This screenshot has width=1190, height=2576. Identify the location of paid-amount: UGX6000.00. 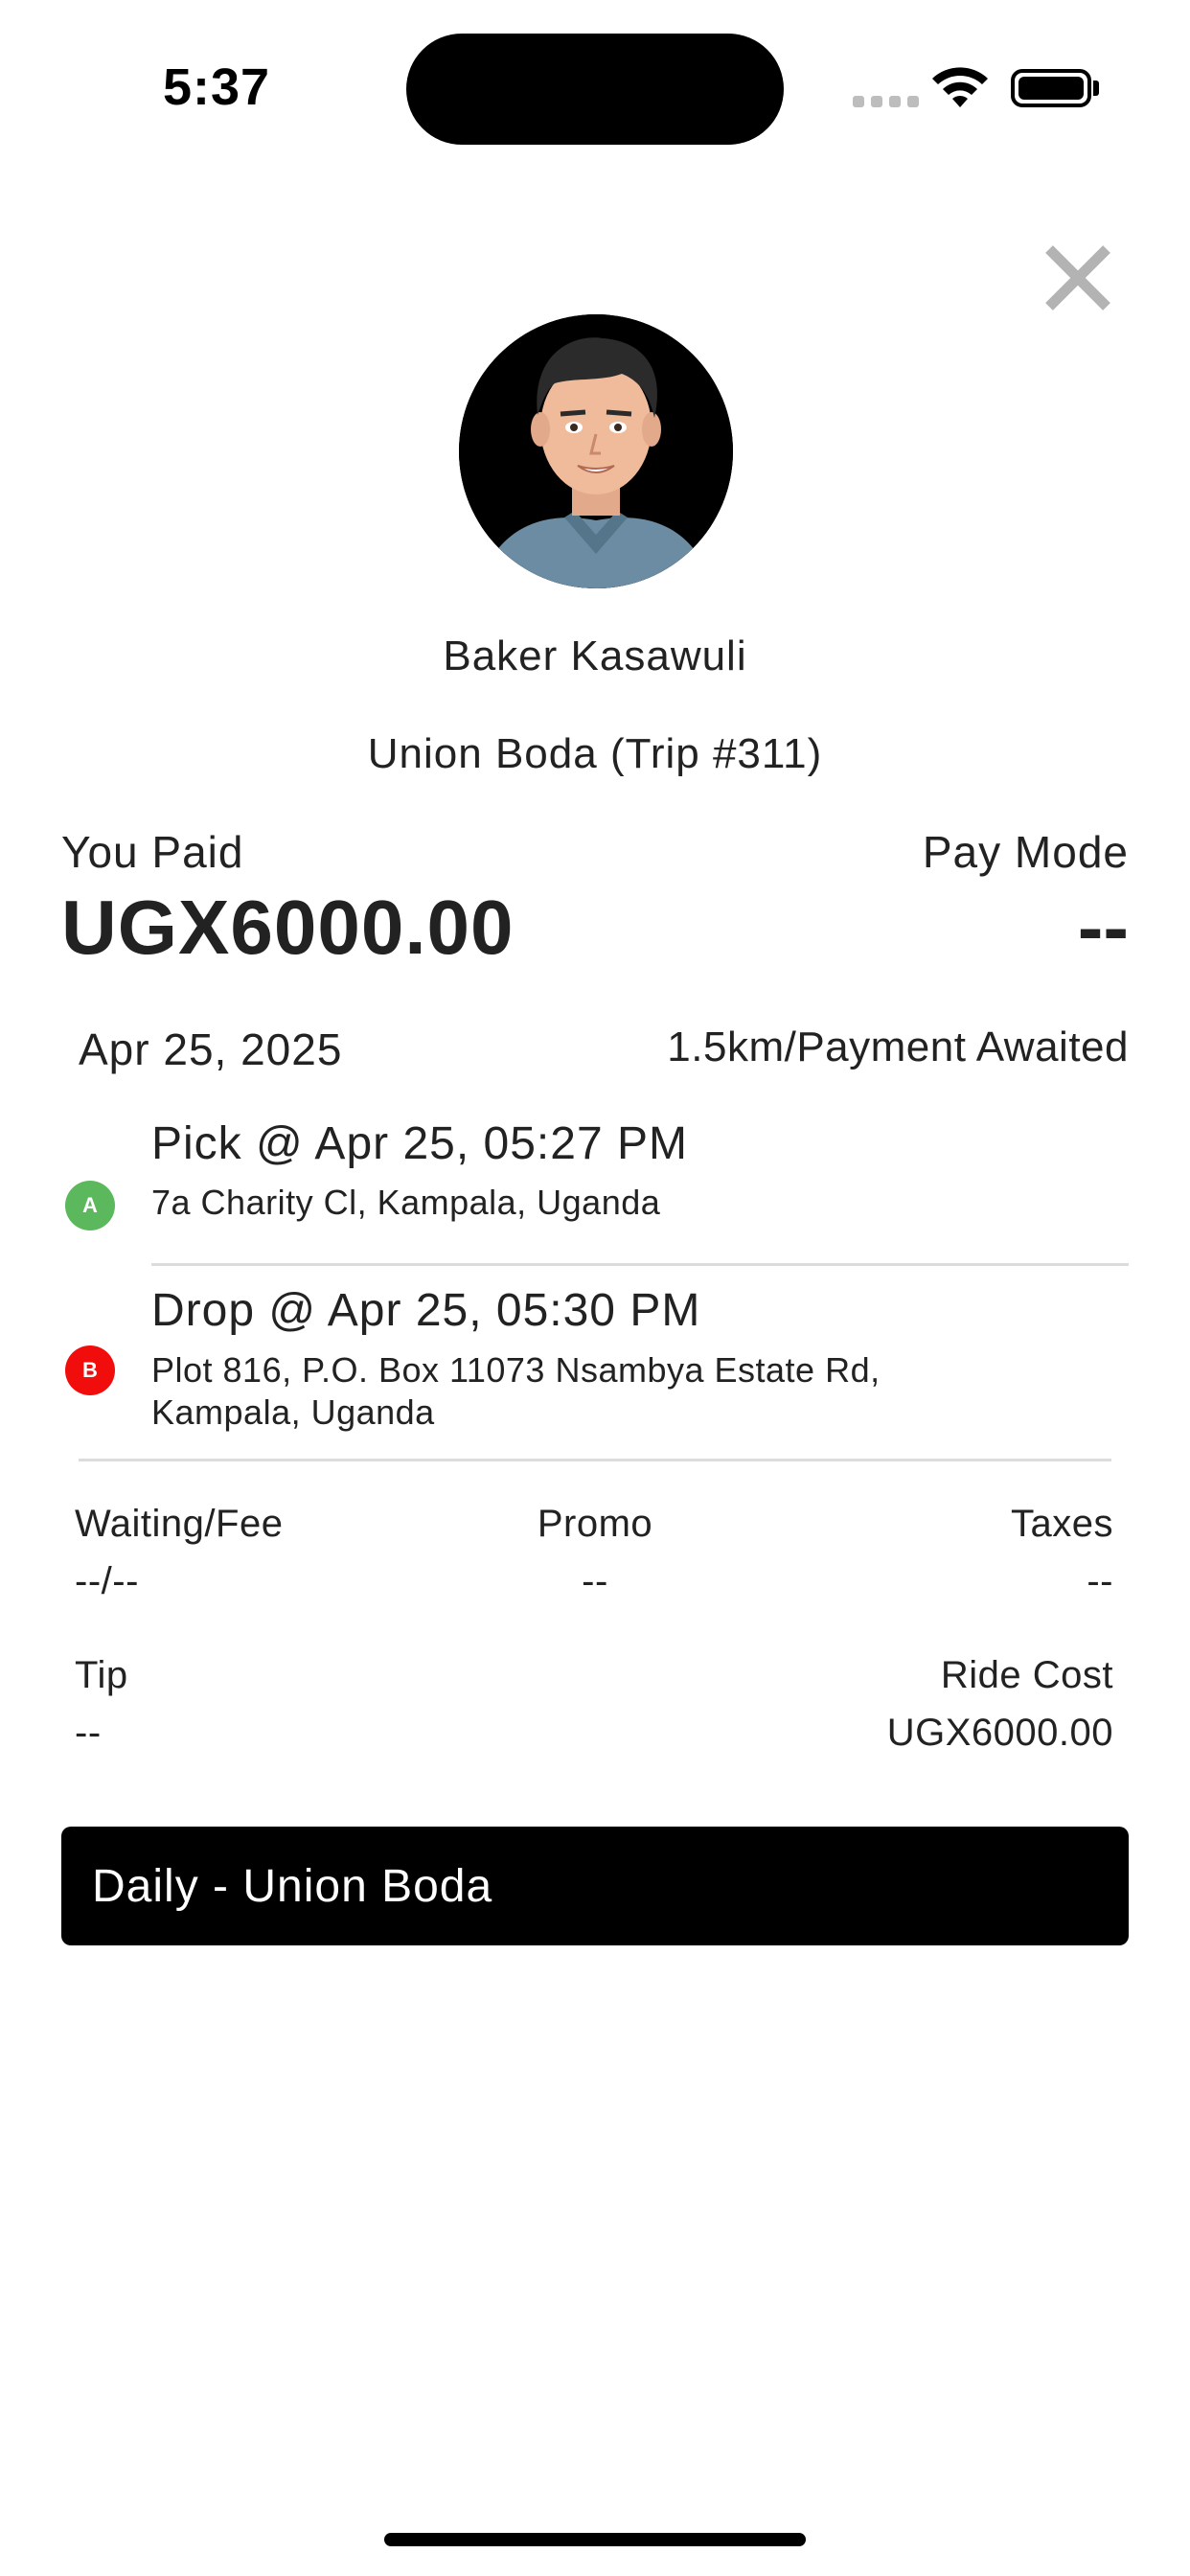
(288, 927).